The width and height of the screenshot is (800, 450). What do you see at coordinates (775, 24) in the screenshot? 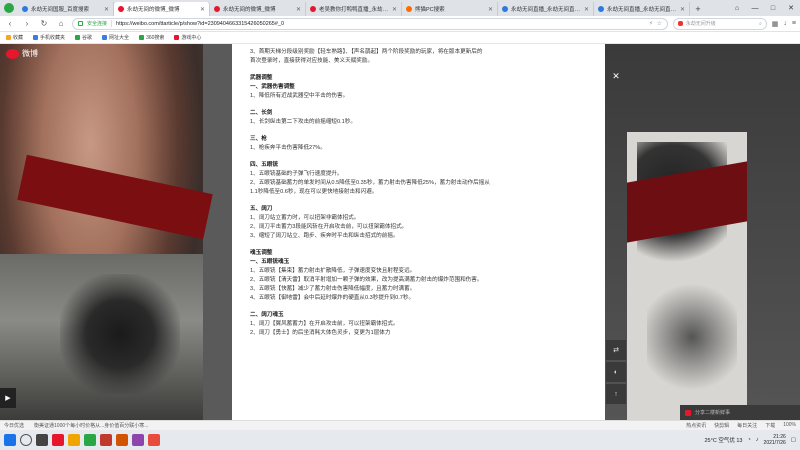
I see `extensions-icon: ▦` at bounding box center [775, 24].